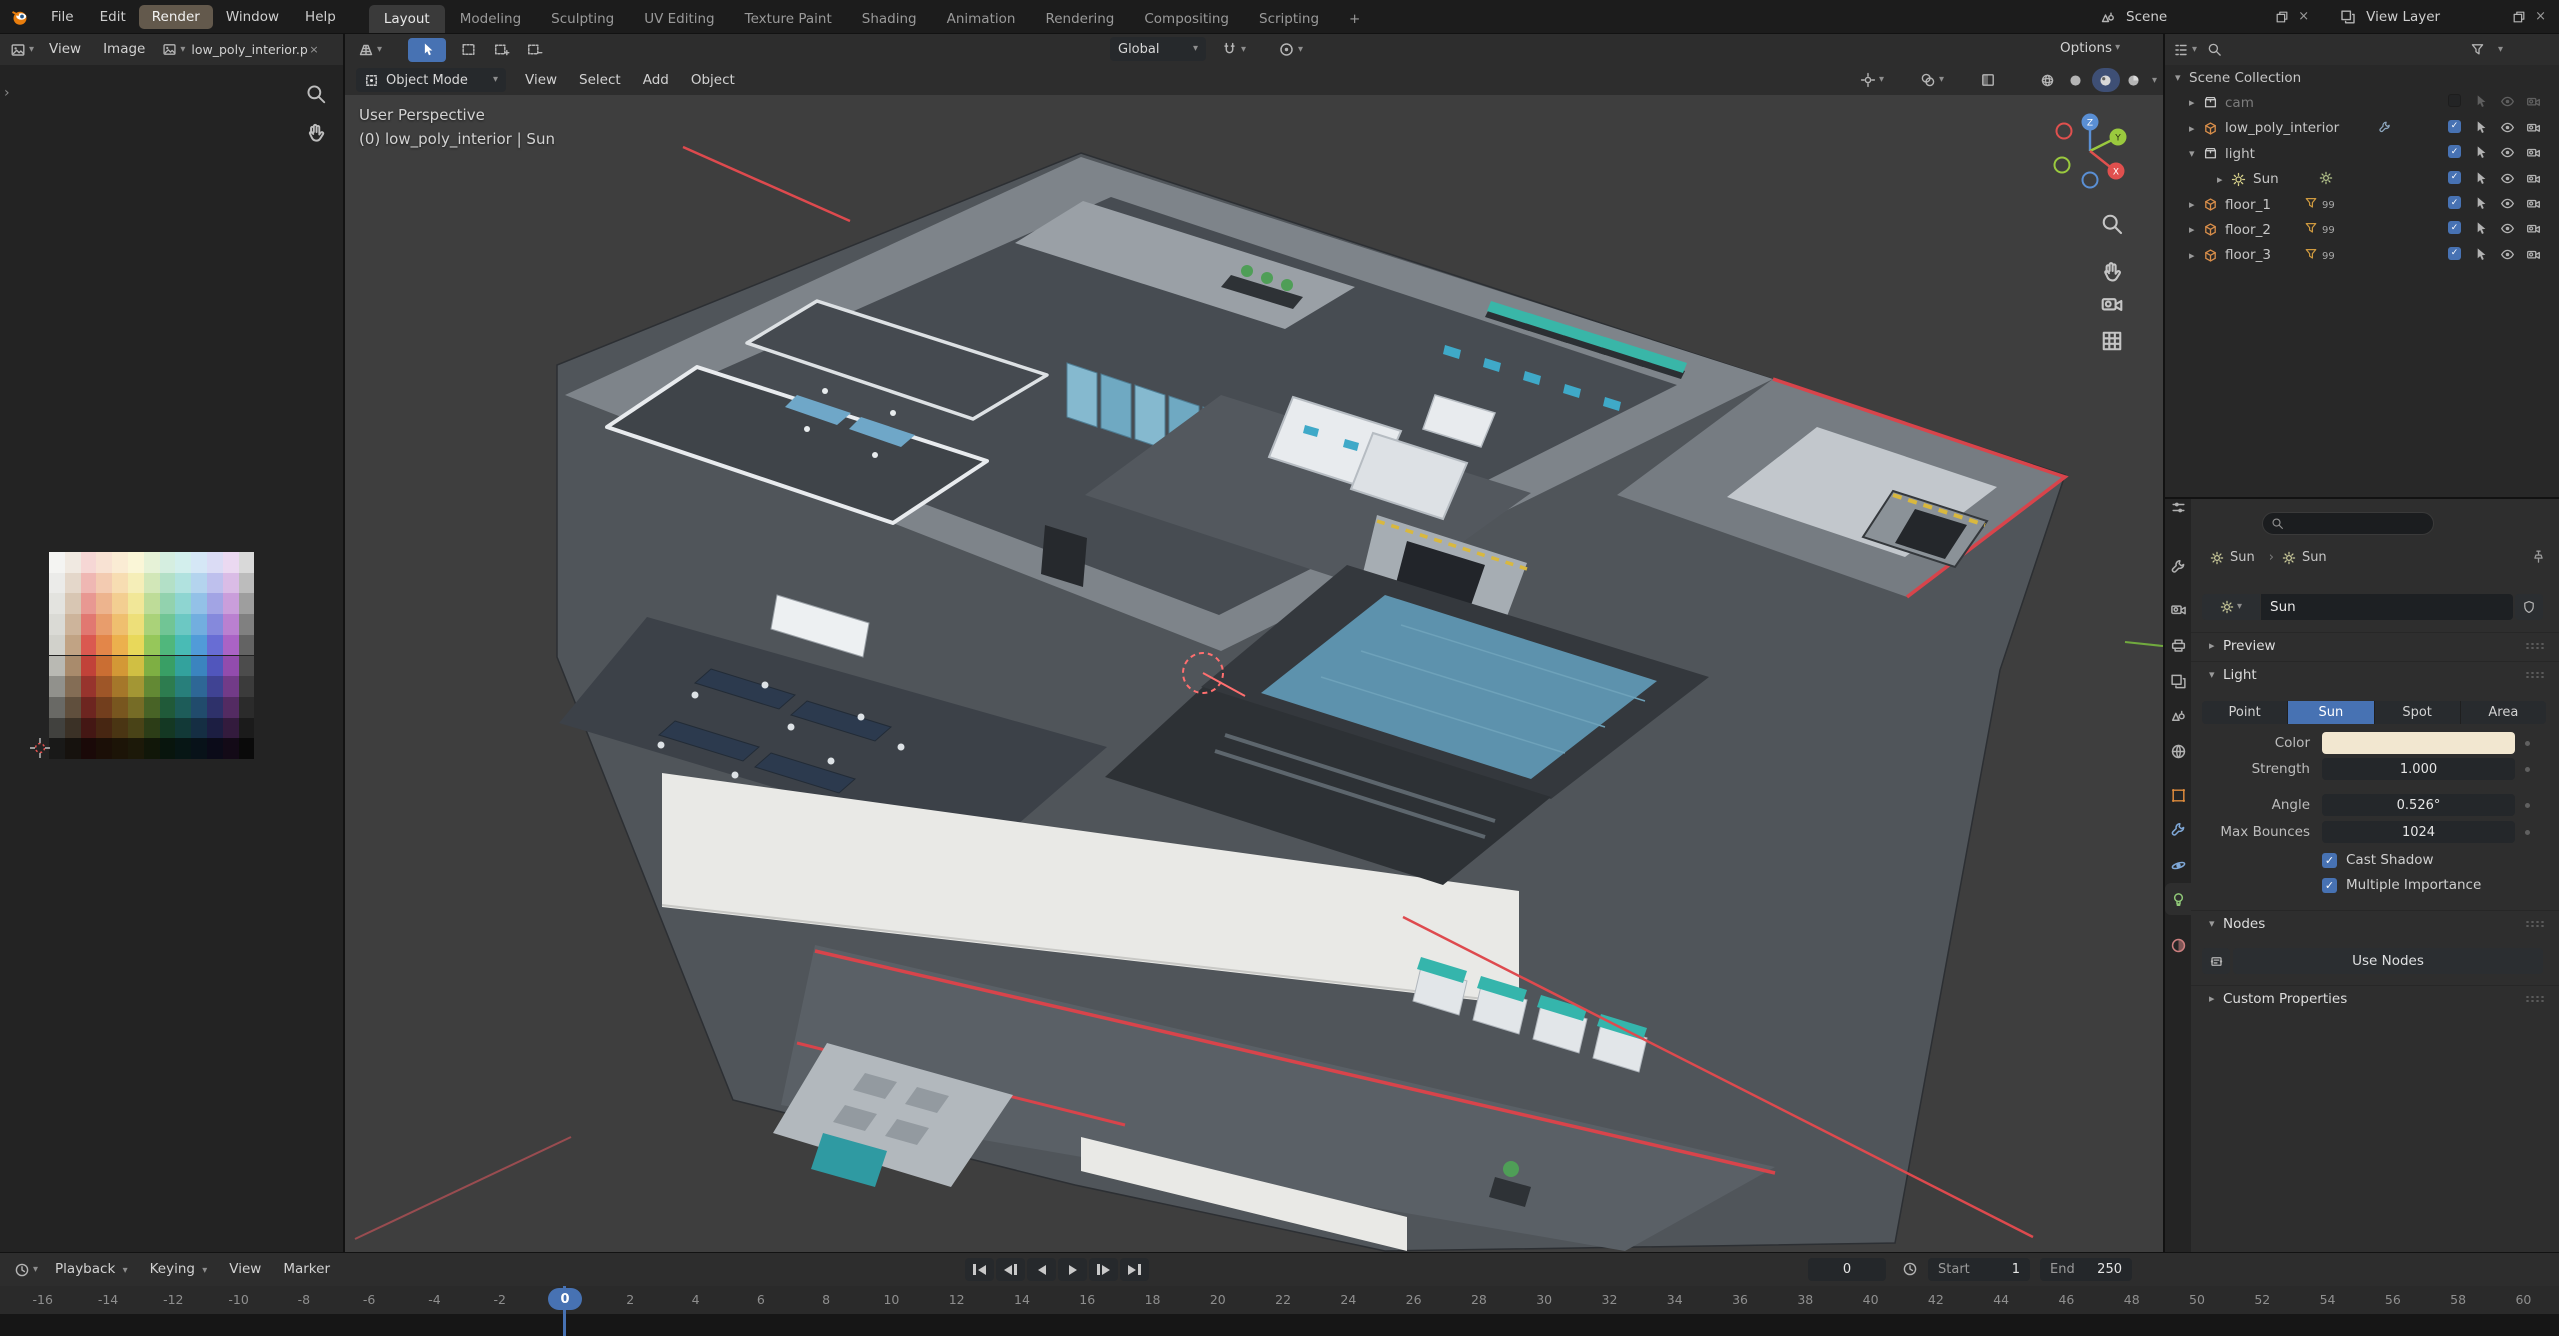 The height and width of the screenshot is (1336, 2559). I want to click on viewport-camera-view-icon, so click(2112, 304).